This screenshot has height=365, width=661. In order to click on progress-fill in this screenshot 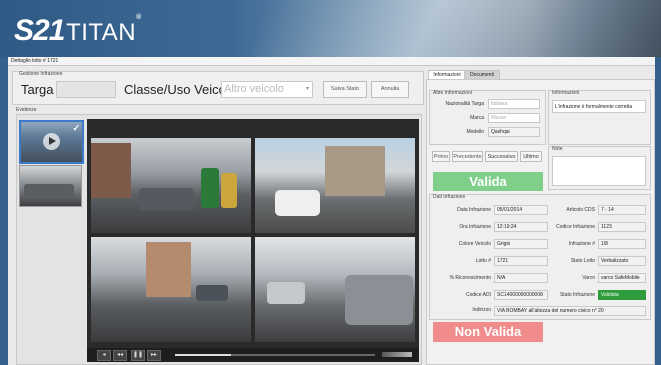, I will do `click(203, 355)`.